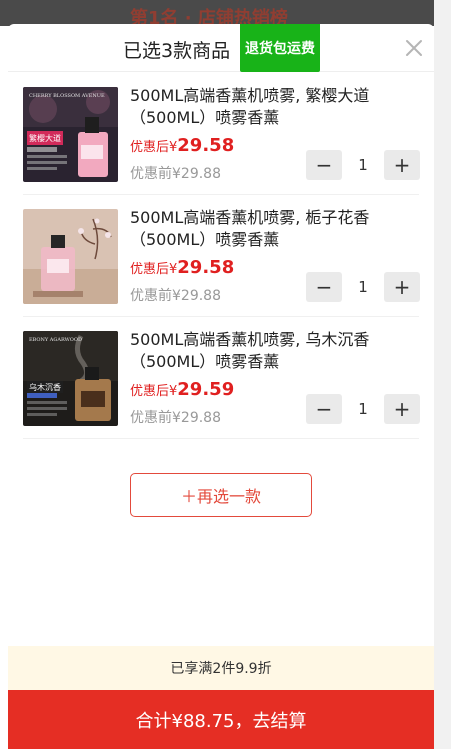 The width and height of the screenshot is (451, 749). What do you see at coordinates (209, 17) in the screenshot?
I see `backdrop-ranking-text: 第1名 · 店铺热销榜` at bounding box center [209, 17].